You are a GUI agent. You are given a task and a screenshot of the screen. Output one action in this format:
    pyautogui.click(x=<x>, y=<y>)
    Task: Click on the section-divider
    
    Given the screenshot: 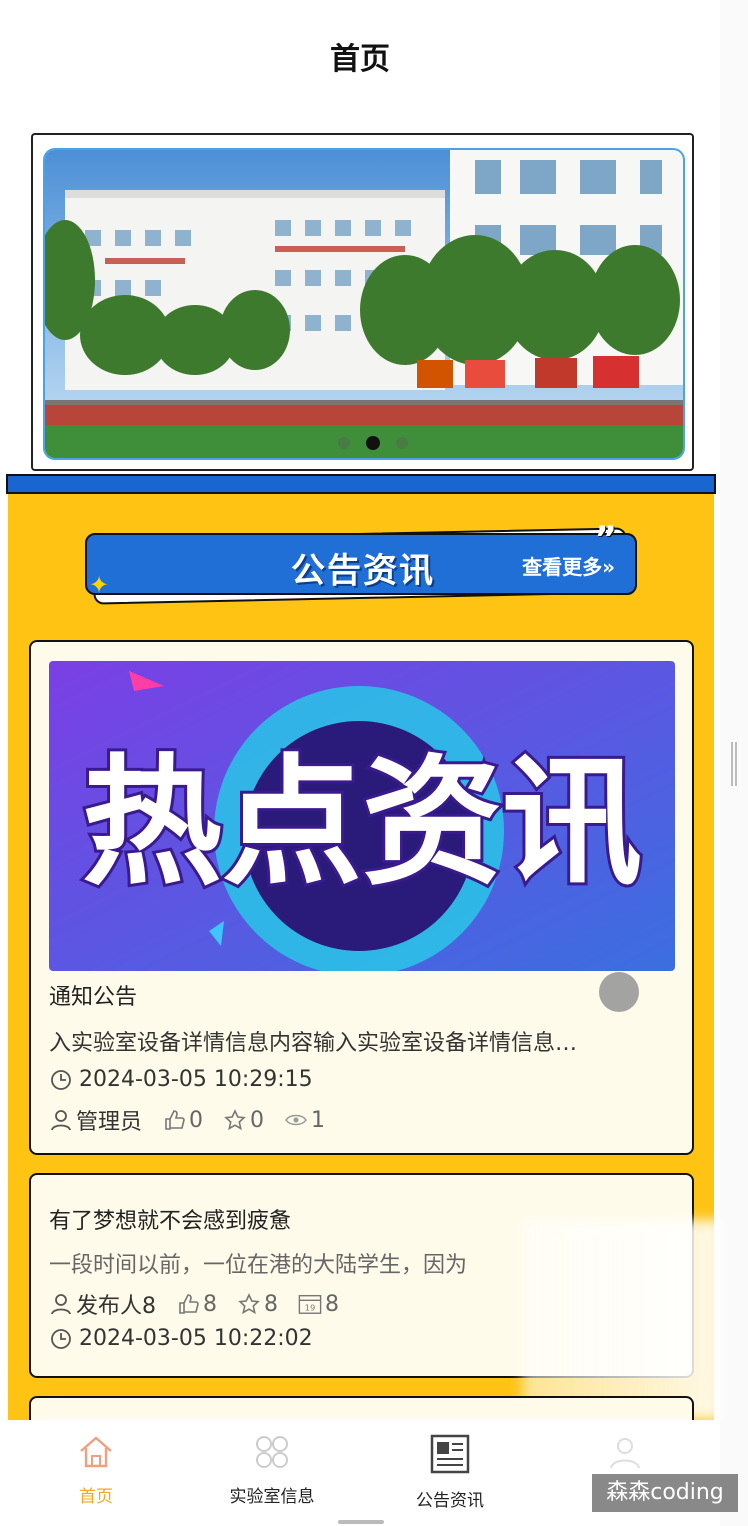 What is the action you would take?
    pyautogui.click(x=361, y=484)
    